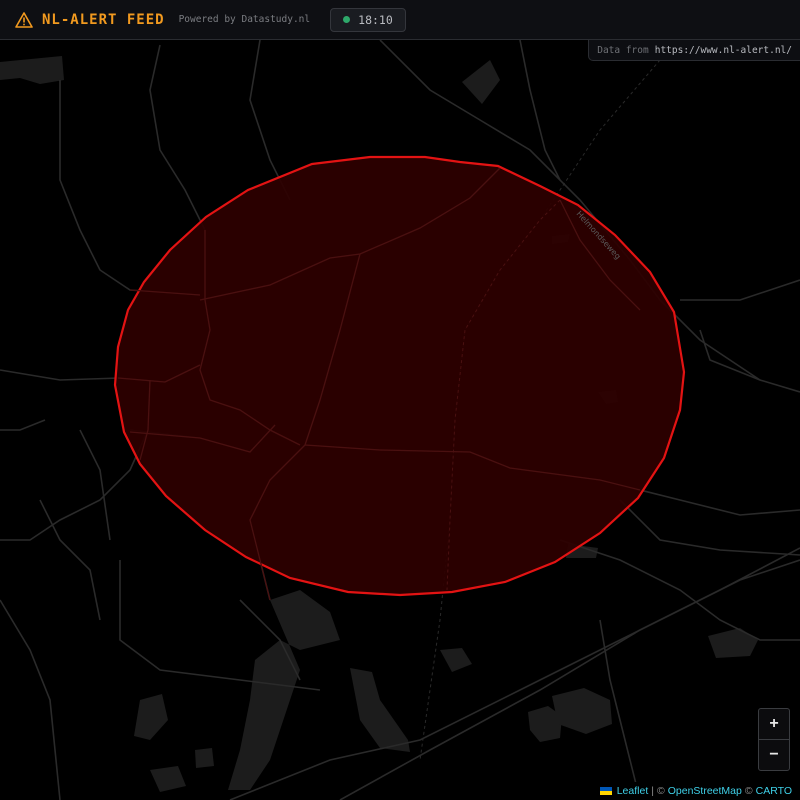  I want to click on carto-link: CARTO, so click(774, 791).